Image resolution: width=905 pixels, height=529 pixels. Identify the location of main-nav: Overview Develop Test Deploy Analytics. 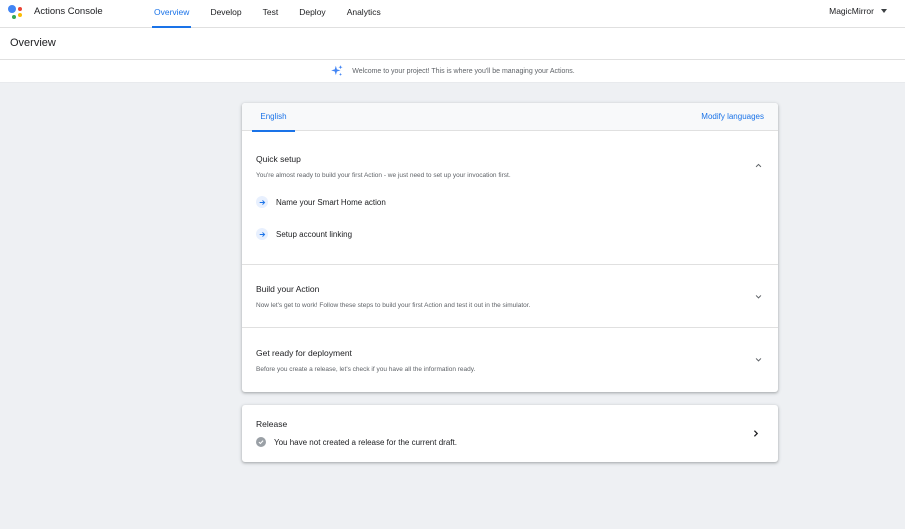
(269, 14).